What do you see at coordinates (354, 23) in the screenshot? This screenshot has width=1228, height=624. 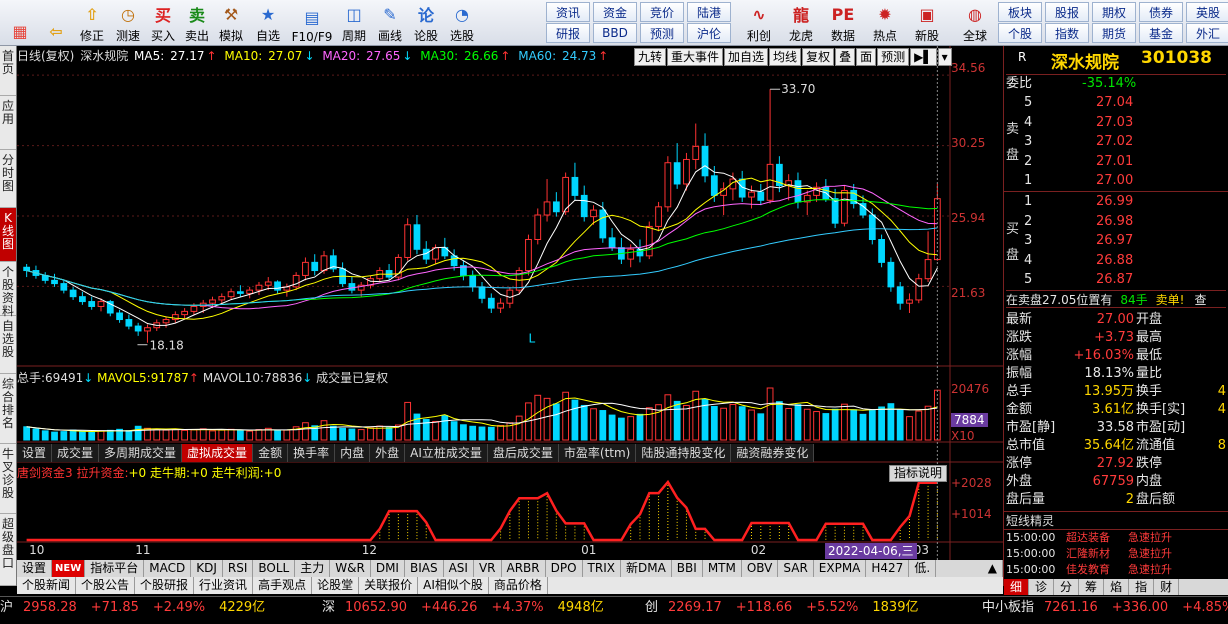 I see `period-button: ◫ 周期` at bounding box center [354, 23].